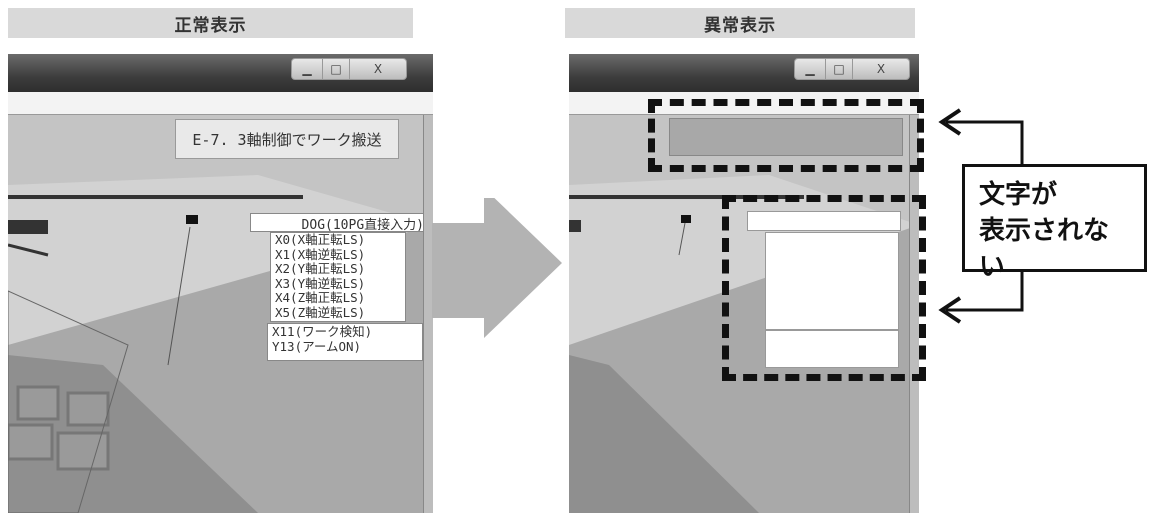 The image size is (1157, 513). Describe the element at coordinates (740, 23) in the screenshot. I see `abnormal-display-header: 異常表示` at that location.